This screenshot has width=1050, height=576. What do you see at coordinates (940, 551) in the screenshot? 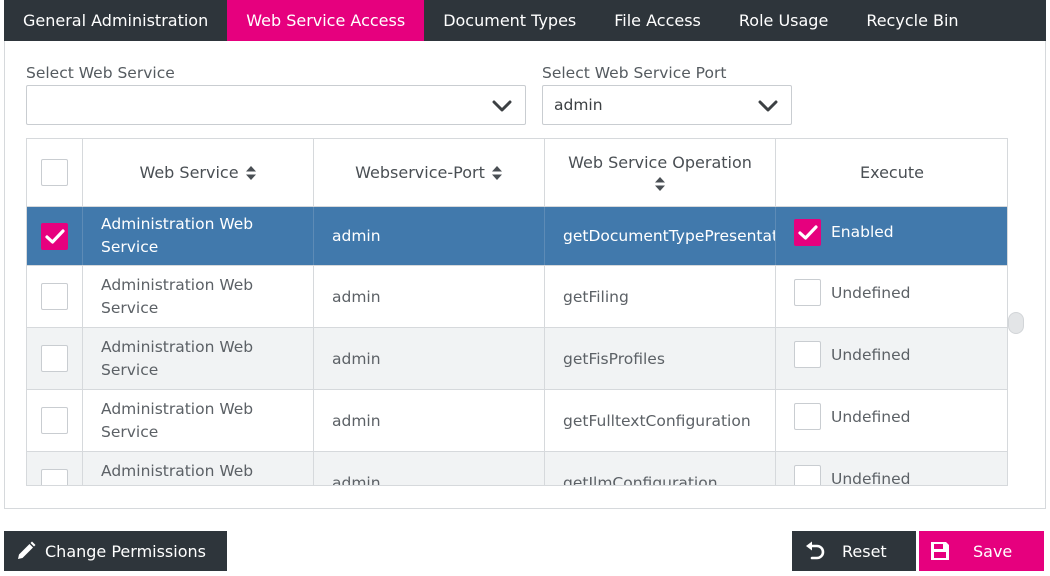
I see `floppy-disk-icon` at bounding box center [940, 551].